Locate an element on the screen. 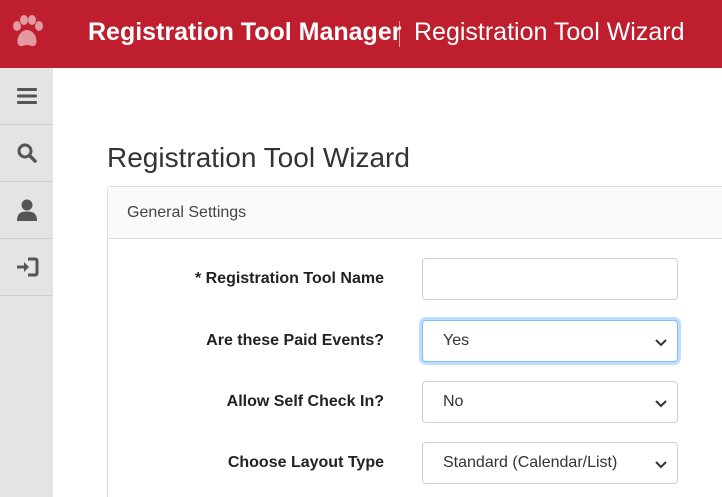  layout-type-select: Standard (Calendar/List) is located at coordinates (550, 463).